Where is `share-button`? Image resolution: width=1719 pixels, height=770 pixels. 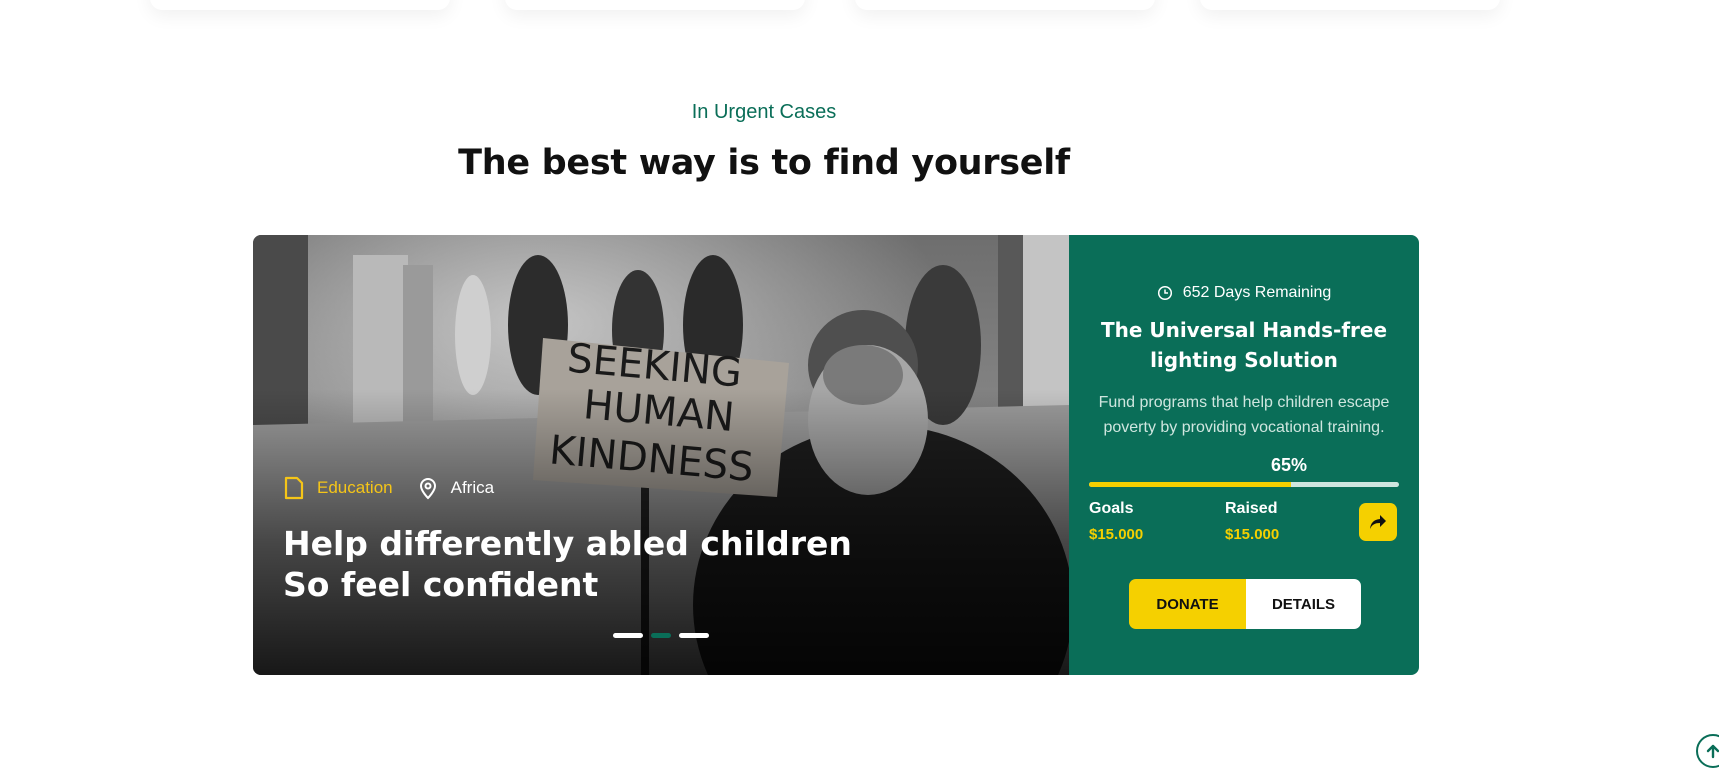
share-button is located at coordinates (1378, 522).